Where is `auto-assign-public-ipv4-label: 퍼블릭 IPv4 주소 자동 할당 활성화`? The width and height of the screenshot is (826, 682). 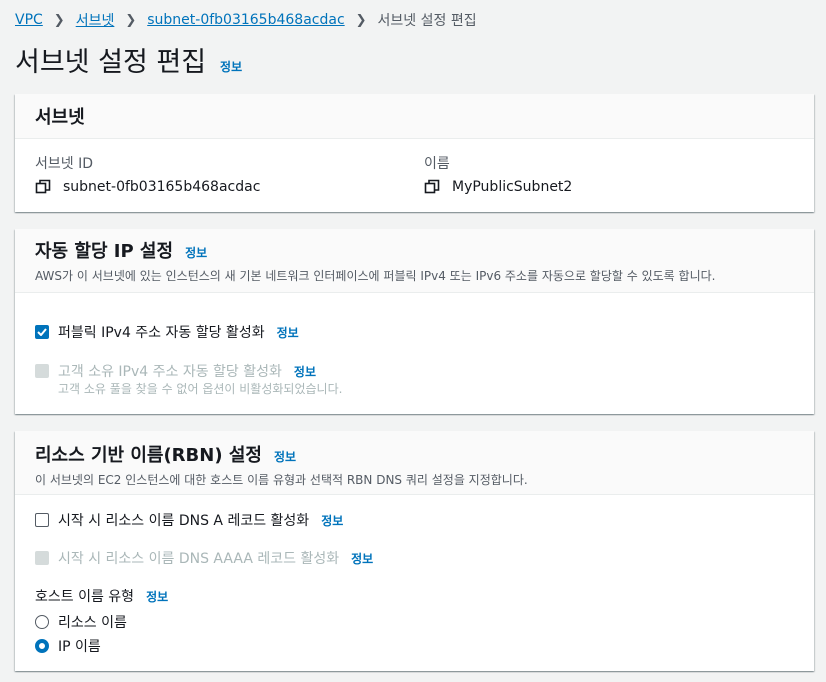 auto-assign-public-ipv4-label: 퍼블릭 IPv4 주소 자동 할당 활성화 is located at coordinates (161, 333).